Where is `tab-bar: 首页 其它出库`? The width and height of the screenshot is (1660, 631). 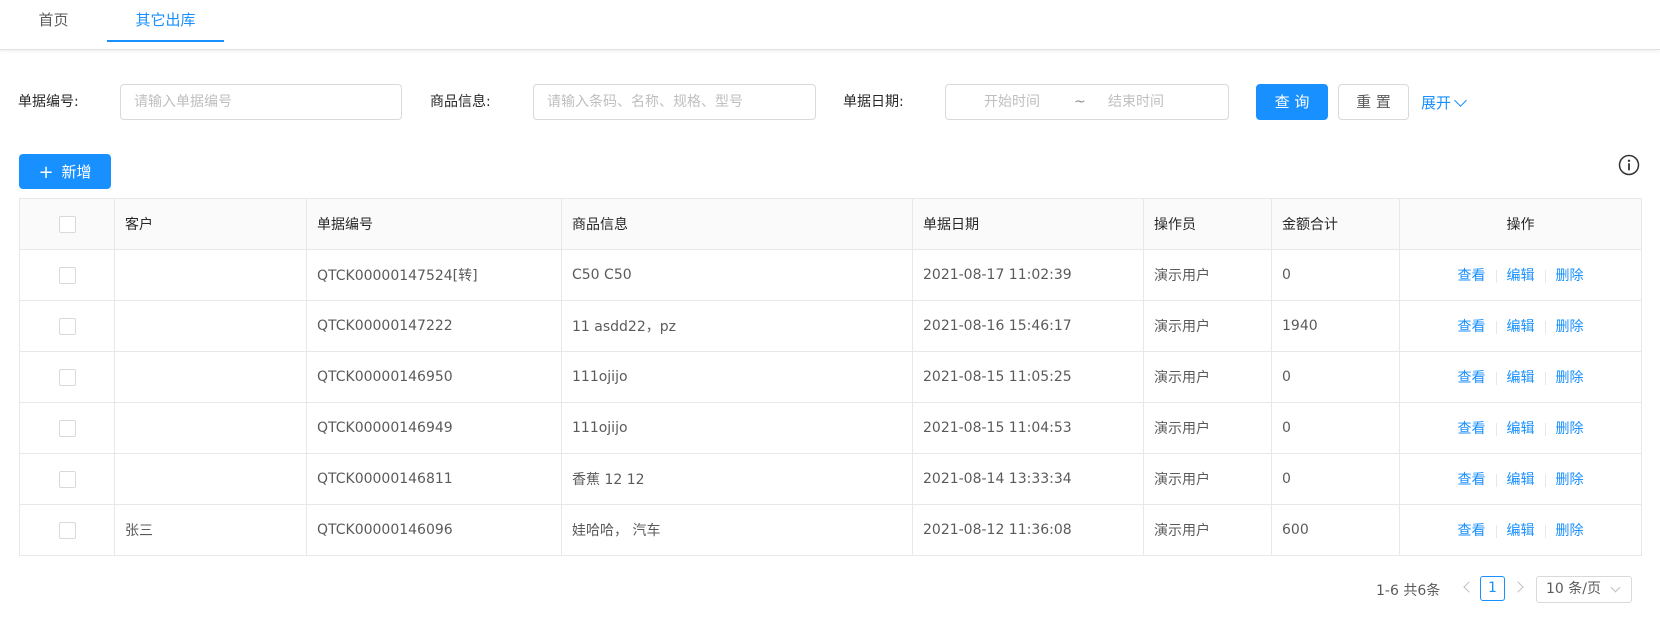 tab-bar: 首页 其它出库 is located at coordinates (830, 25).